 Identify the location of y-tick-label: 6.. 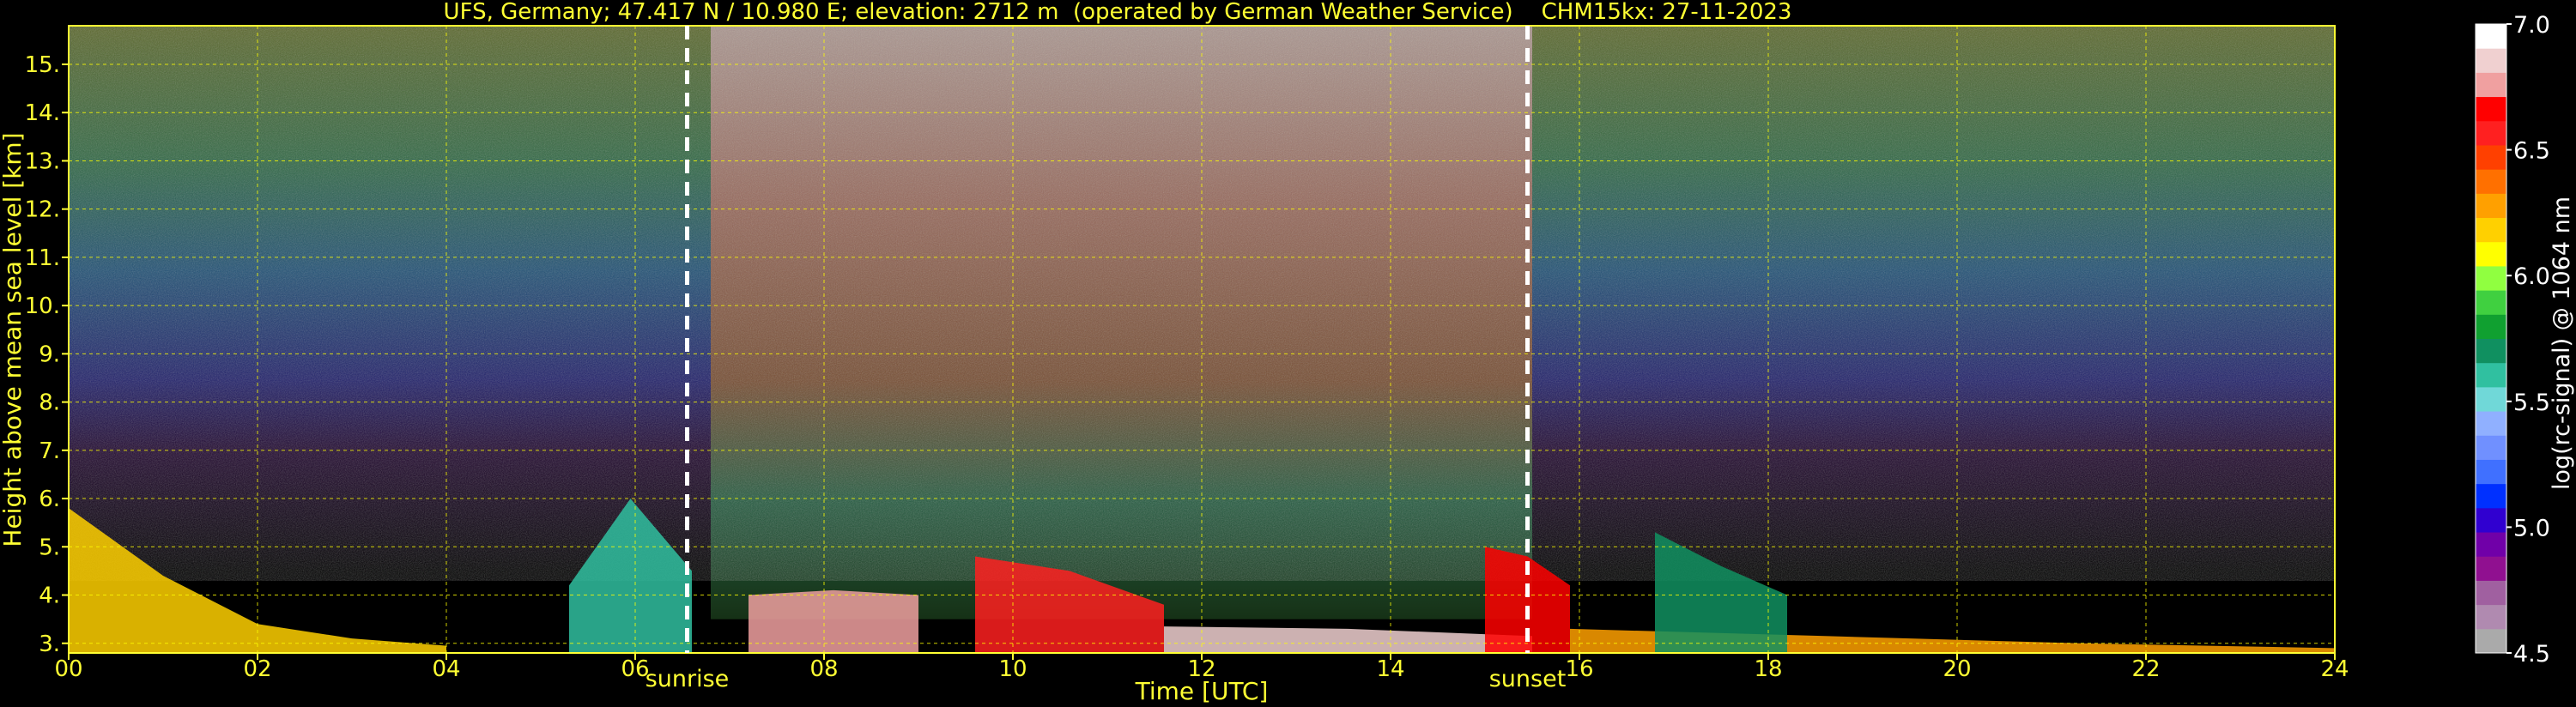
(49, 499).